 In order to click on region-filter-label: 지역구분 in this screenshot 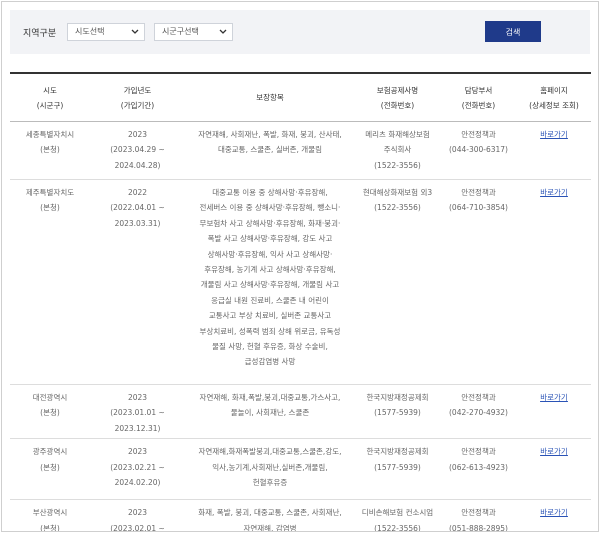, I will do `click(40, 34)`.